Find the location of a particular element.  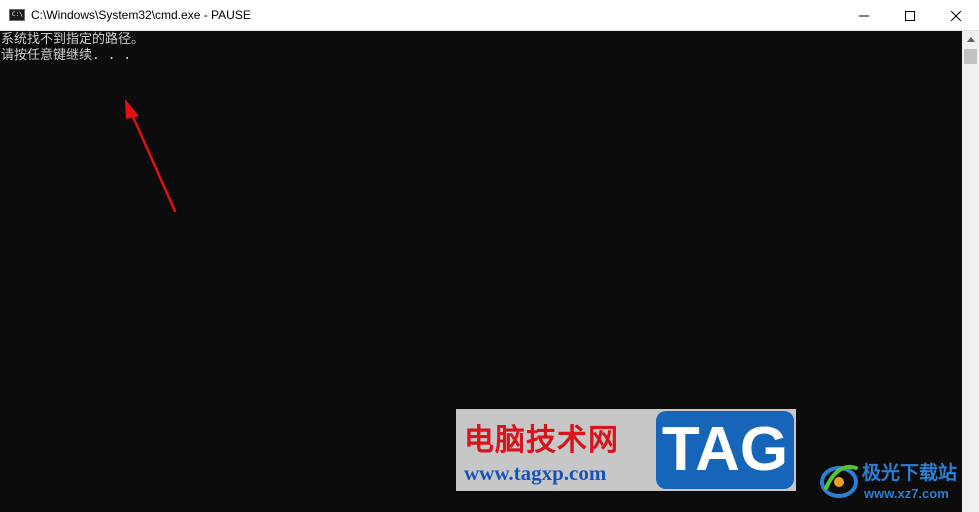

console-line: 系统找不到指定的路径。 is located at coordinates (73, 39).